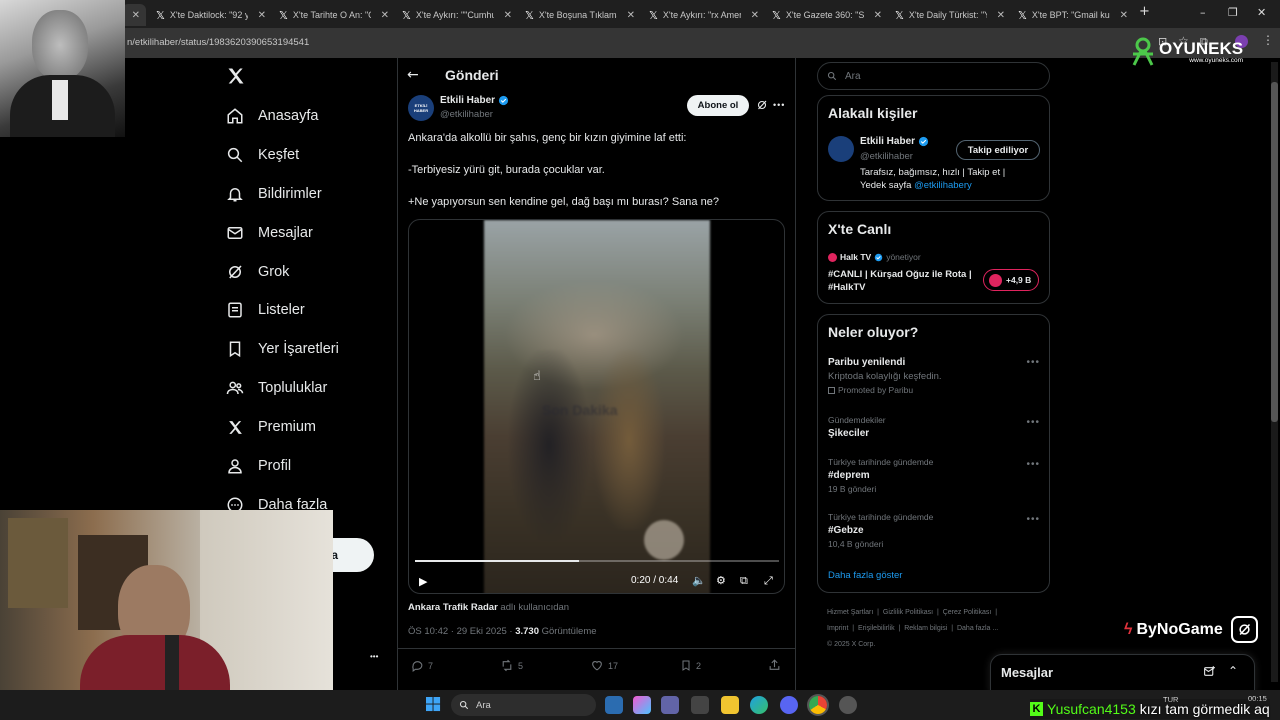 Image resolution: width=1280 pixels, height=720 pixels. I want to click on pip-icon: ⧉, so click(744, 581).